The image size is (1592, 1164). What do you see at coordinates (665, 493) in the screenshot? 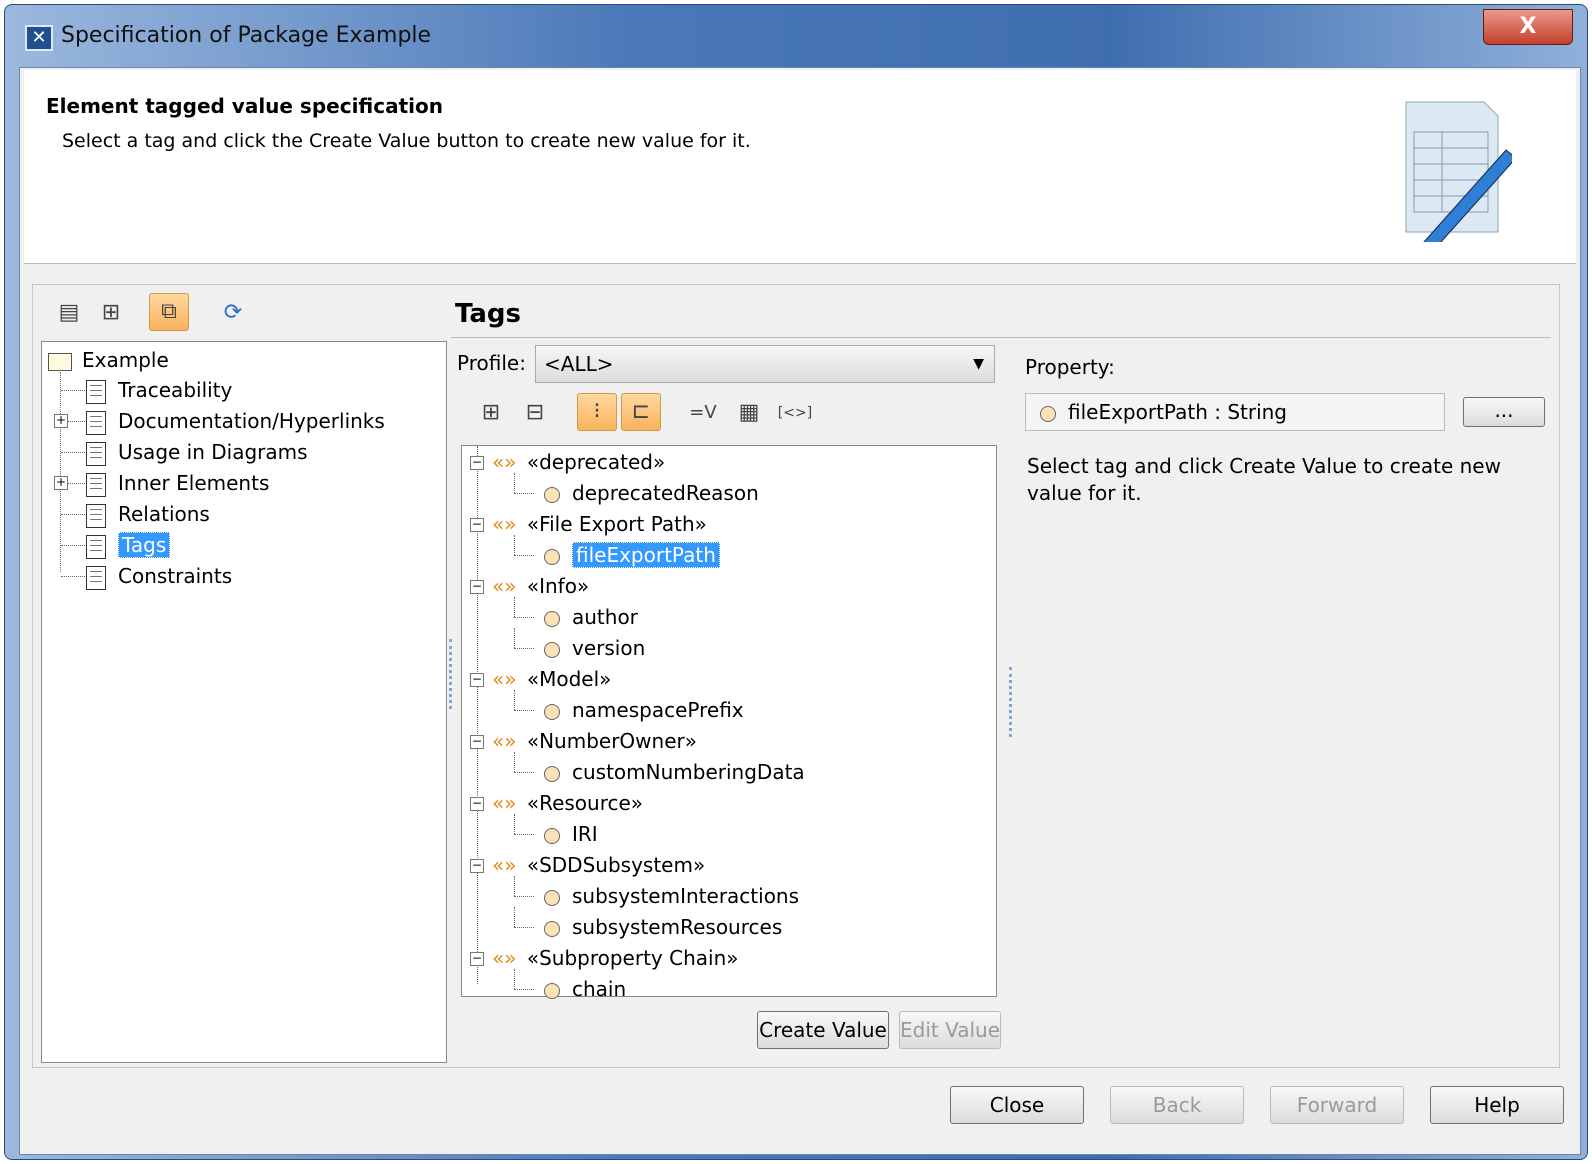
I see `tag-label: deprecatedReason` at bounding box center [665, 493].